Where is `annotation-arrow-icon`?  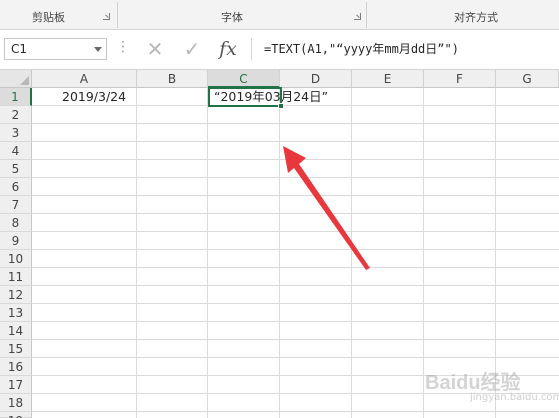 annotation-arrow-icon is located at coordinates (326, 208).